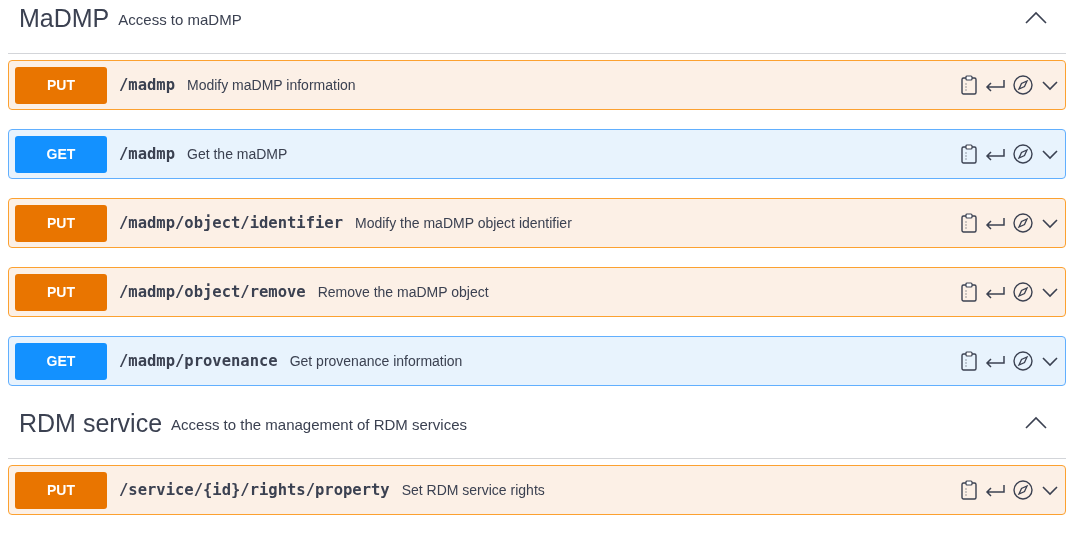 This screenshot has width=1068, height=535. I want to click on endpoint-path: /madmp/object/identifier, so click(231, 223).